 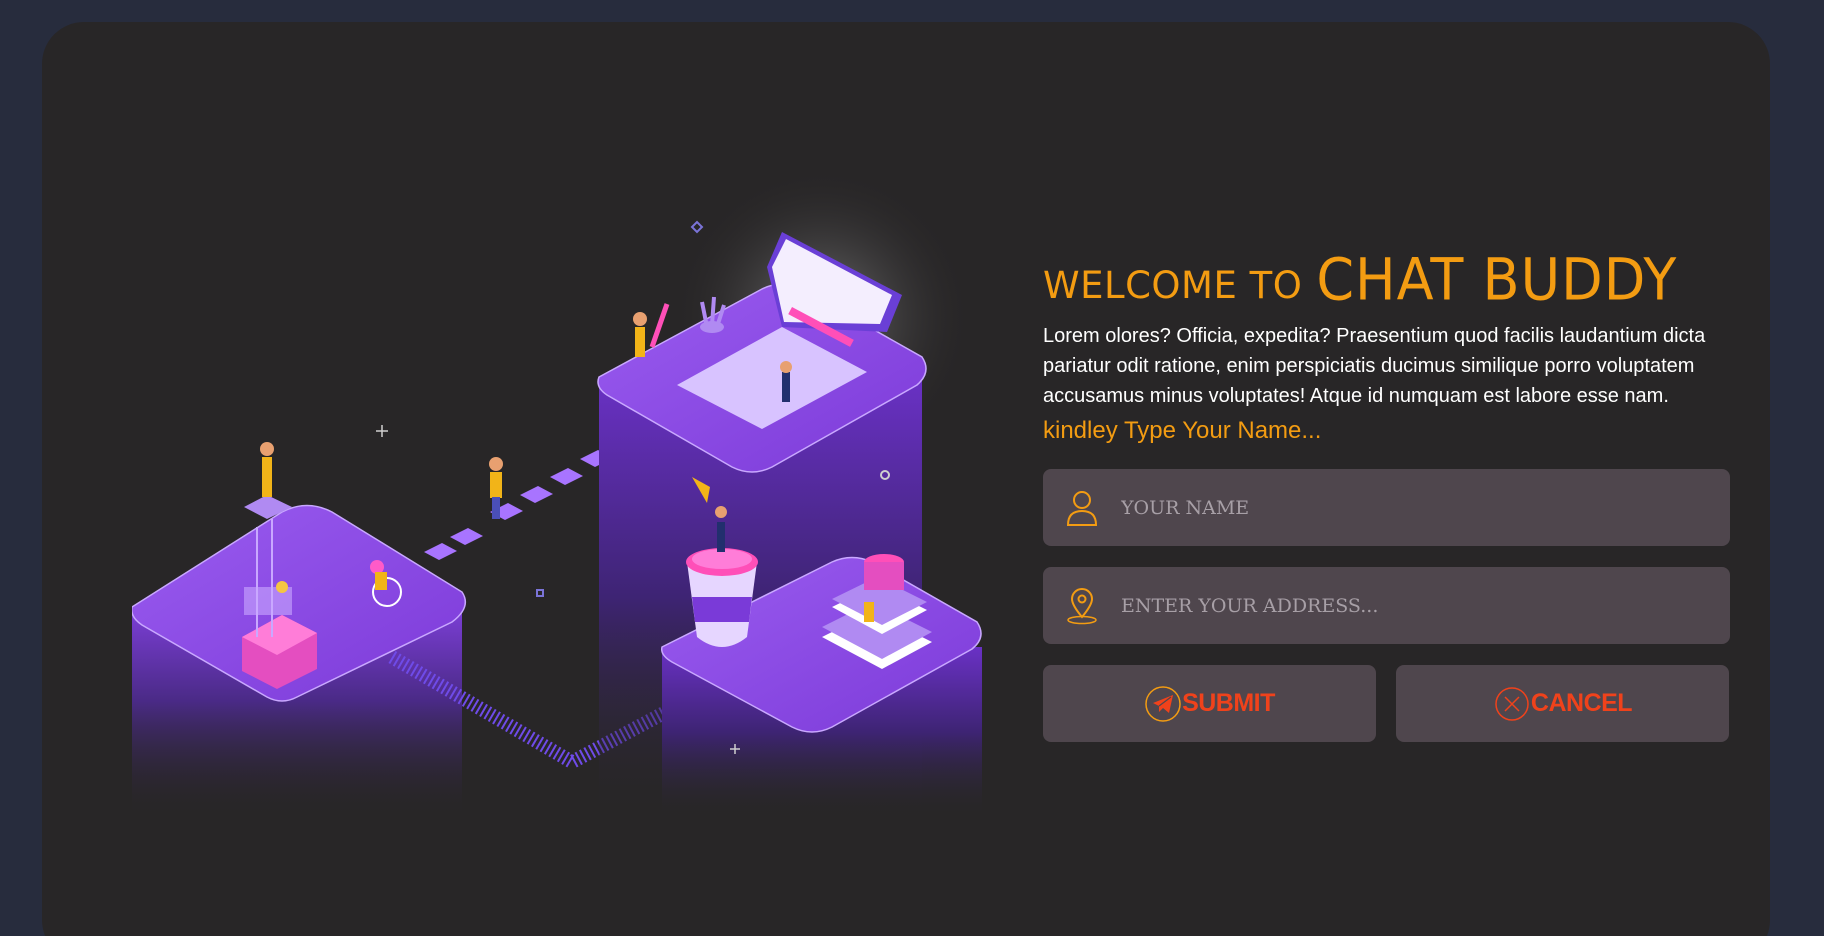 What do you see at coordinates (1497, 279) in the screenshot?
I see `brand-name: CHAT BUDDY` at bounding box center [1497, 279].